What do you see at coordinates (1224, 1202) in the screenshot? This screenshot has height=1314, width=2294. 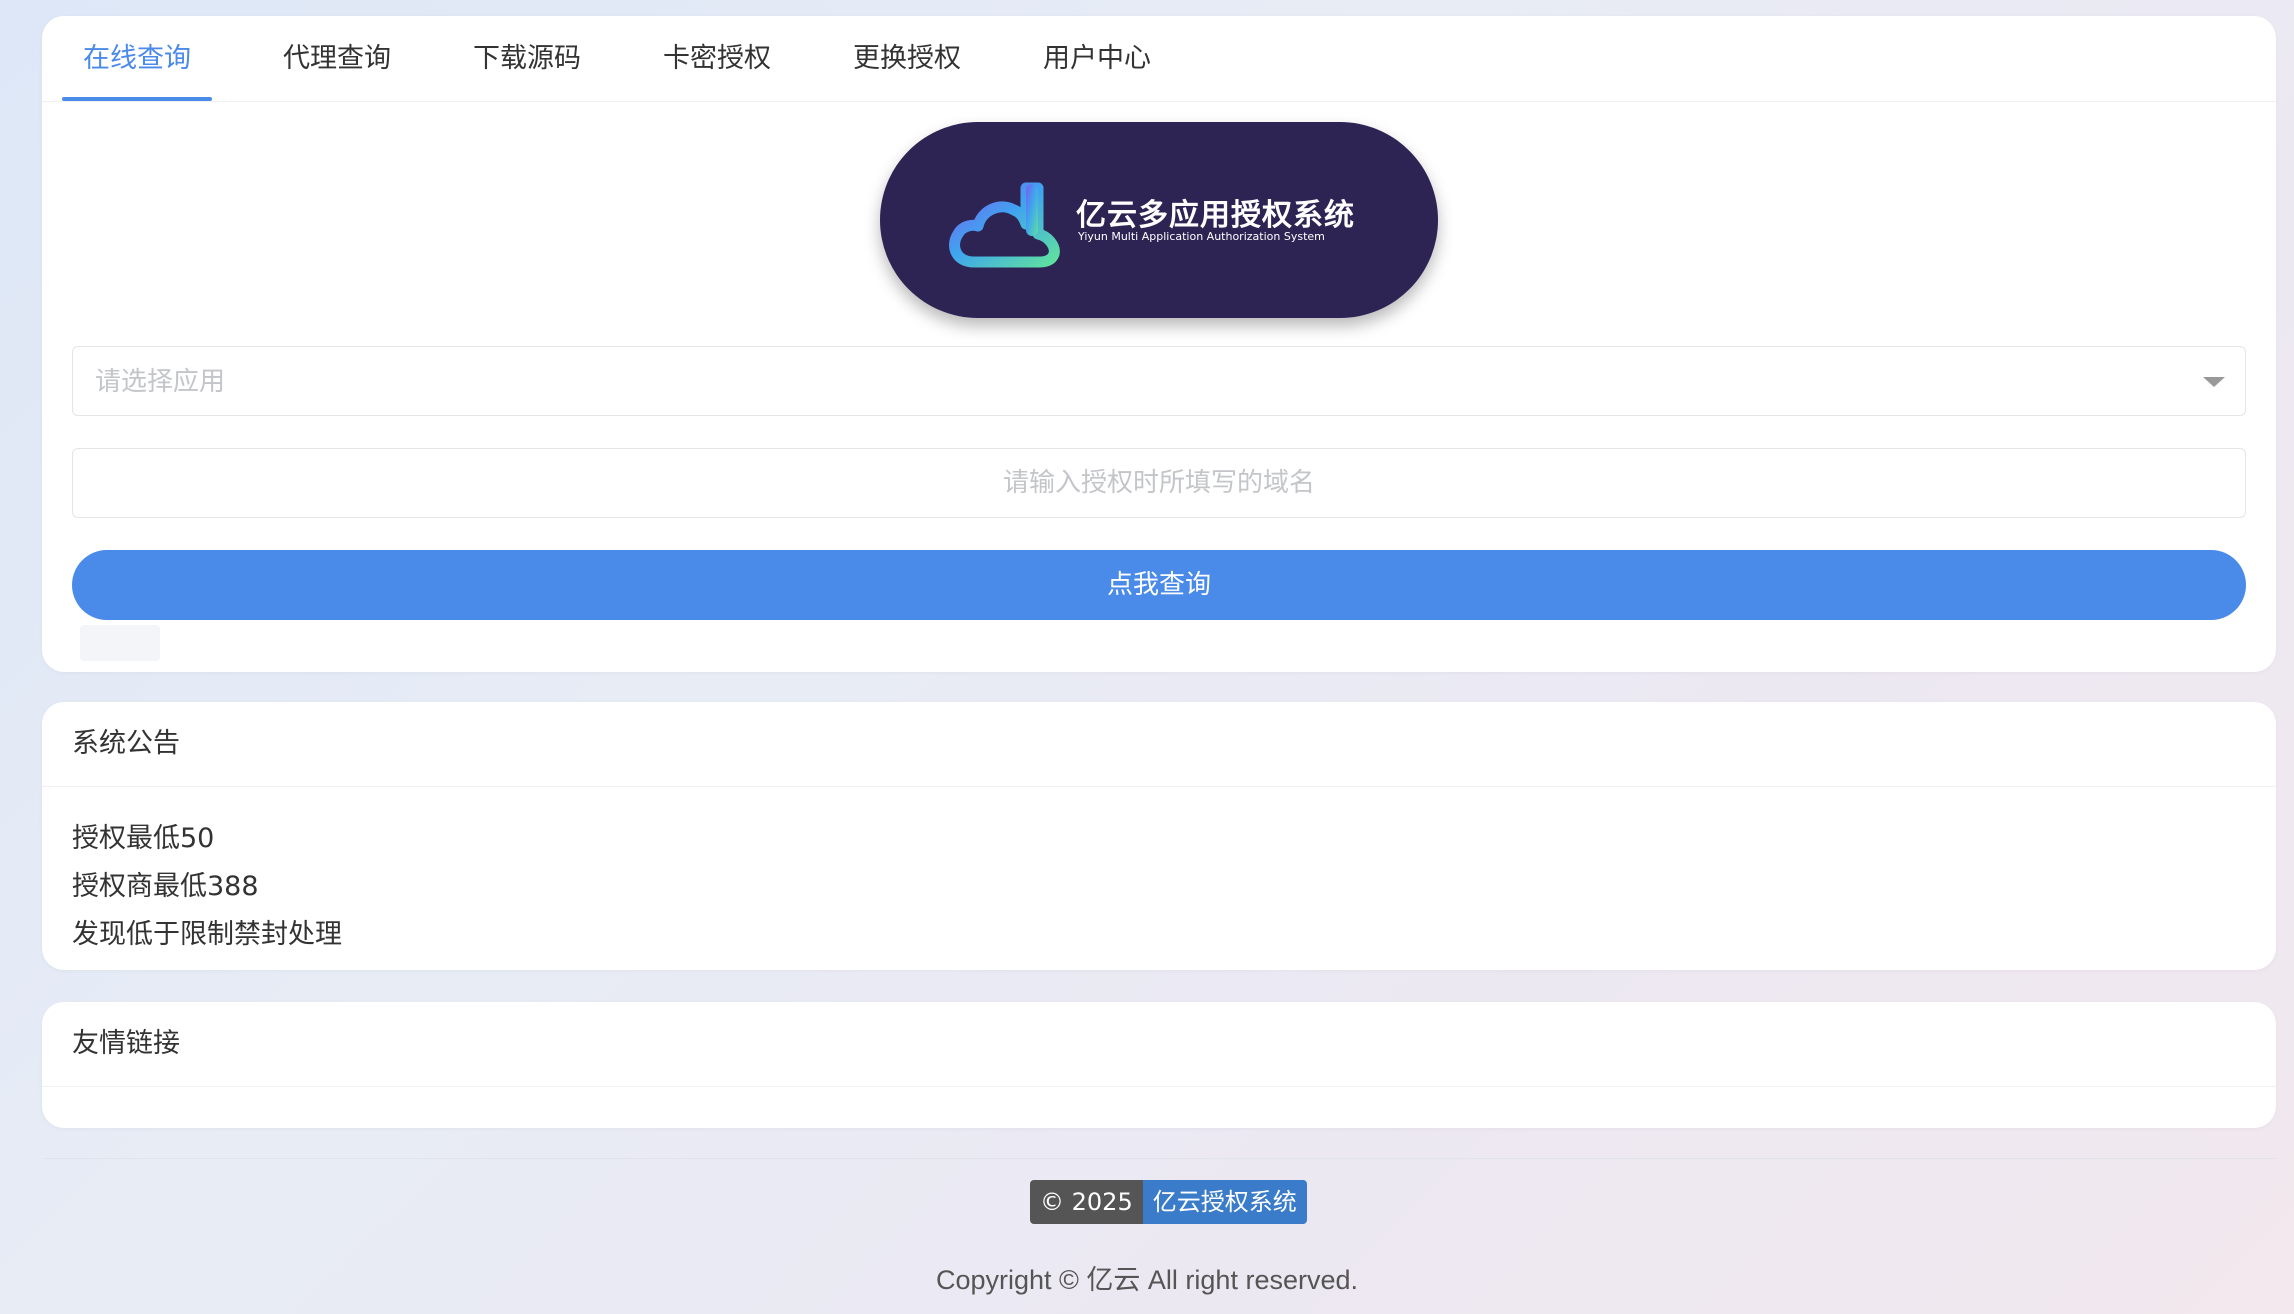 I see `badge-site-name: 亿云授权系统` at bounding box center [1224, 1202].